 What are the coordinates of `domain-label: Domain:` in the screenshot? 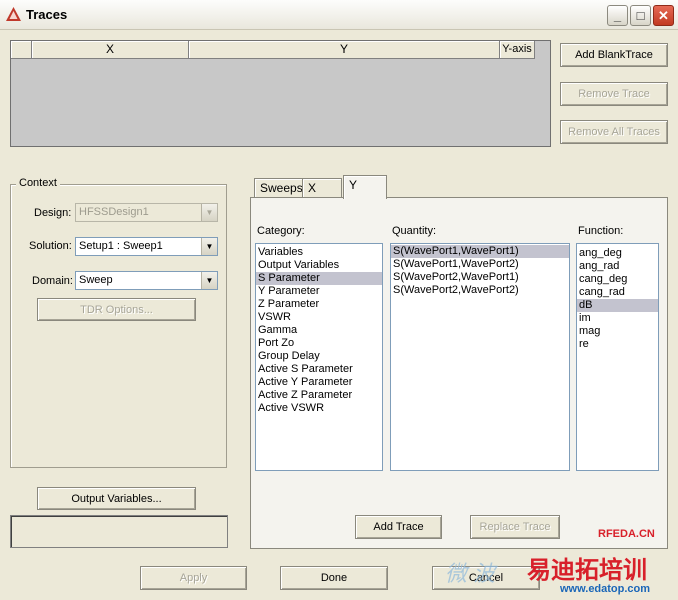 It's located at (52, 281).